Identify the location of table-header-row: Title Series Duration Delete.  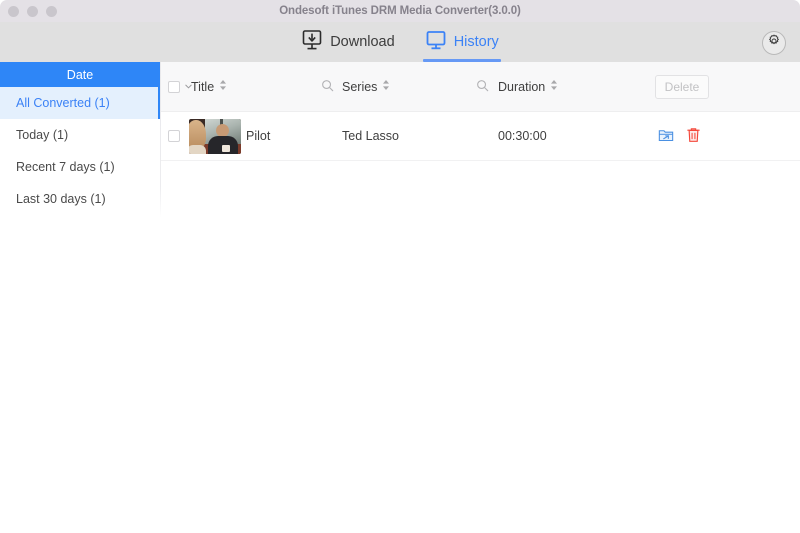
(480, 87).